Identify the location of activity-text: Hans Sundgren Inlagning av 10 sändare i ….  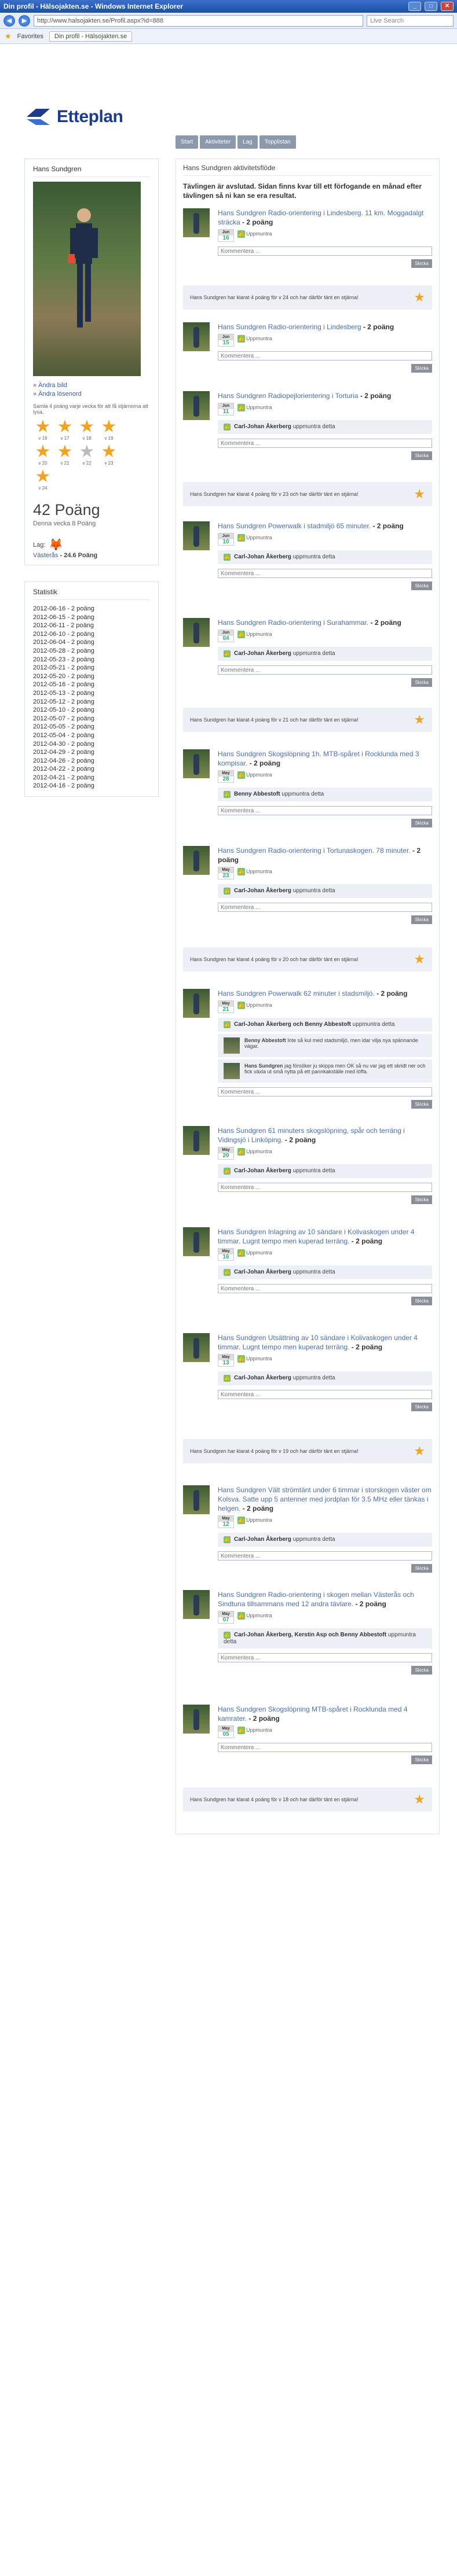
(316, 1236).